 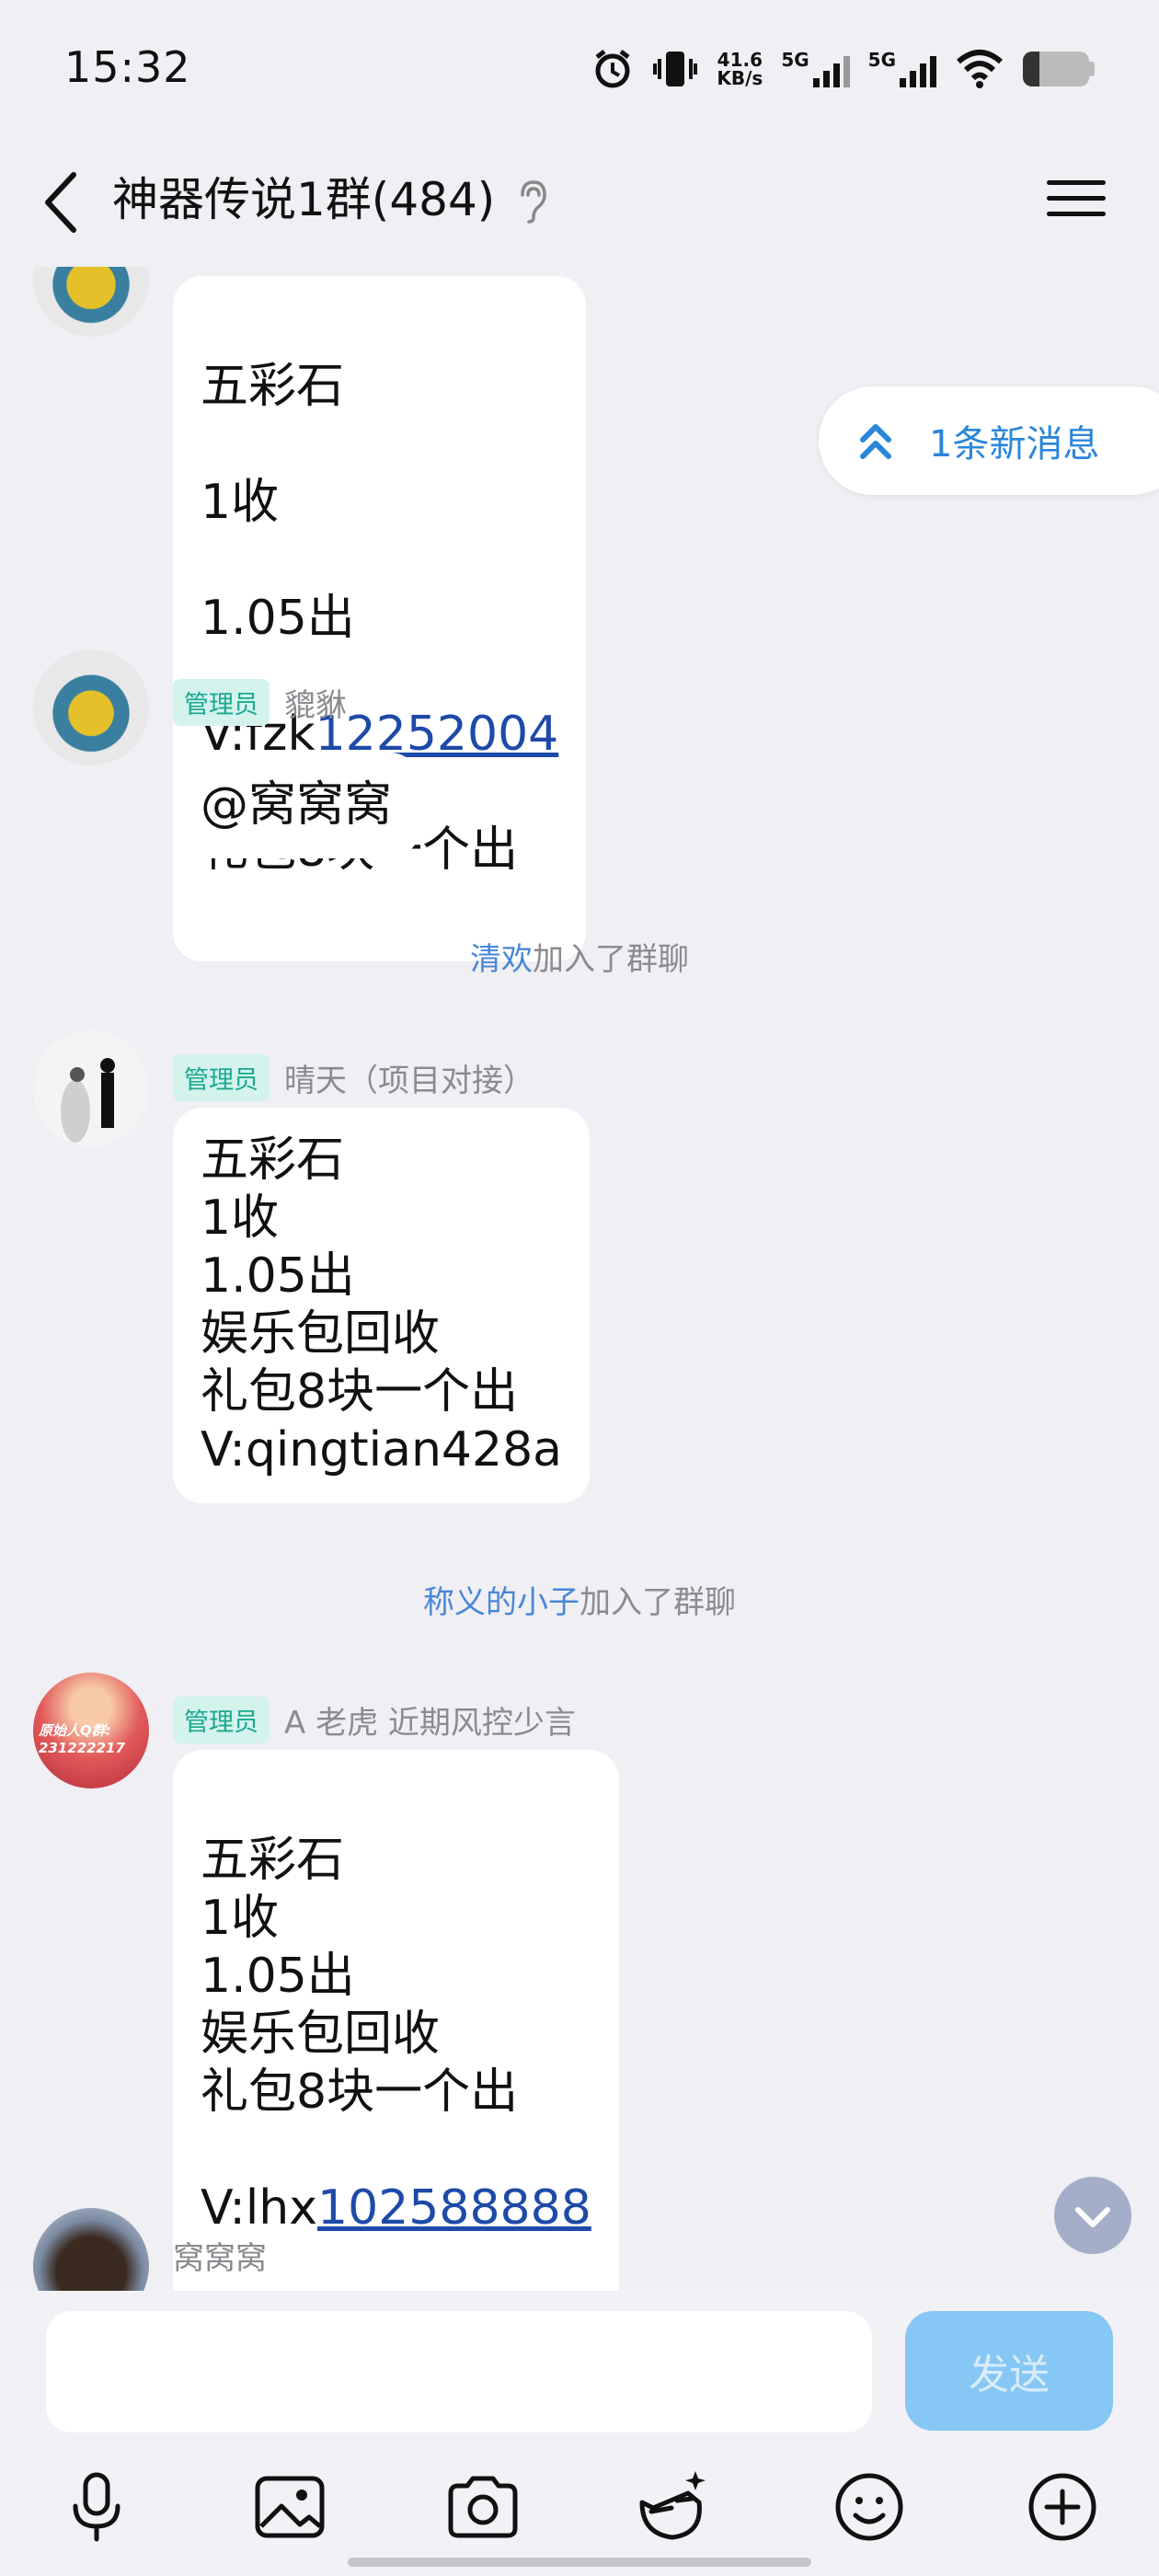 I want to click on sender-name: A 老虎 近期风控少言, so click(x=430, y=1719).